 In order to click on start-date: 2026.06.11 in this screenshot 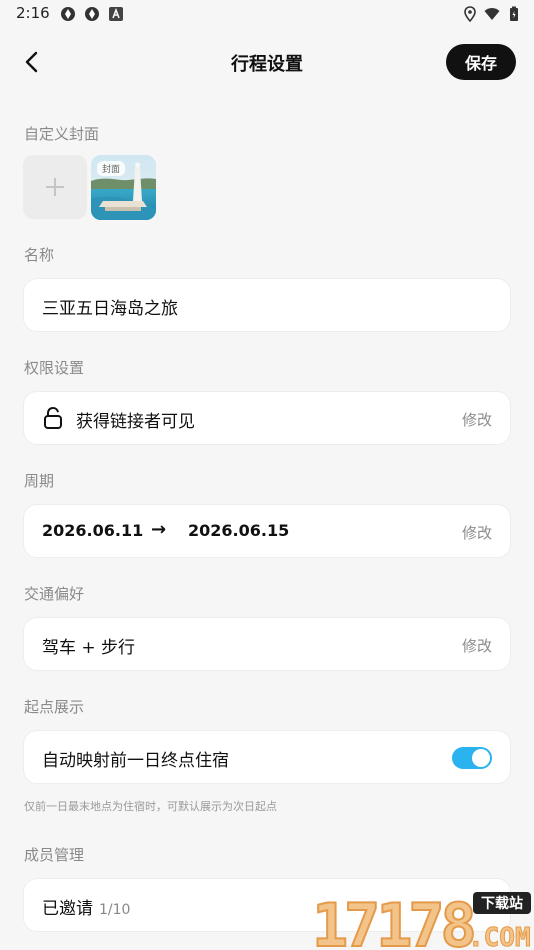, I will do `click(93, 530)`.